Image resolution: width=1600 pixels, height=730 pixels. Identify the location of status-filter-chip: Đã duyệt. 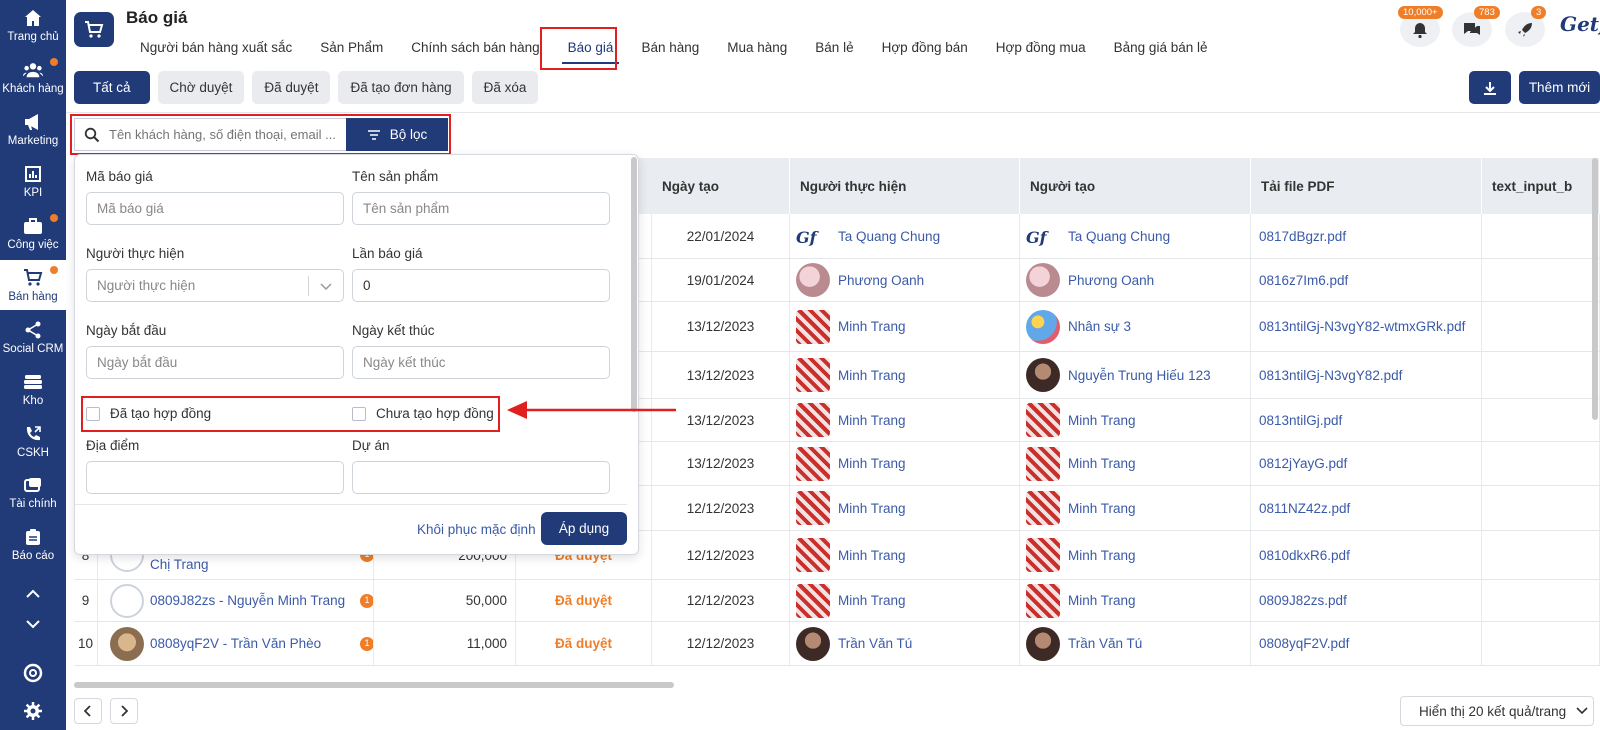
(291, 87).